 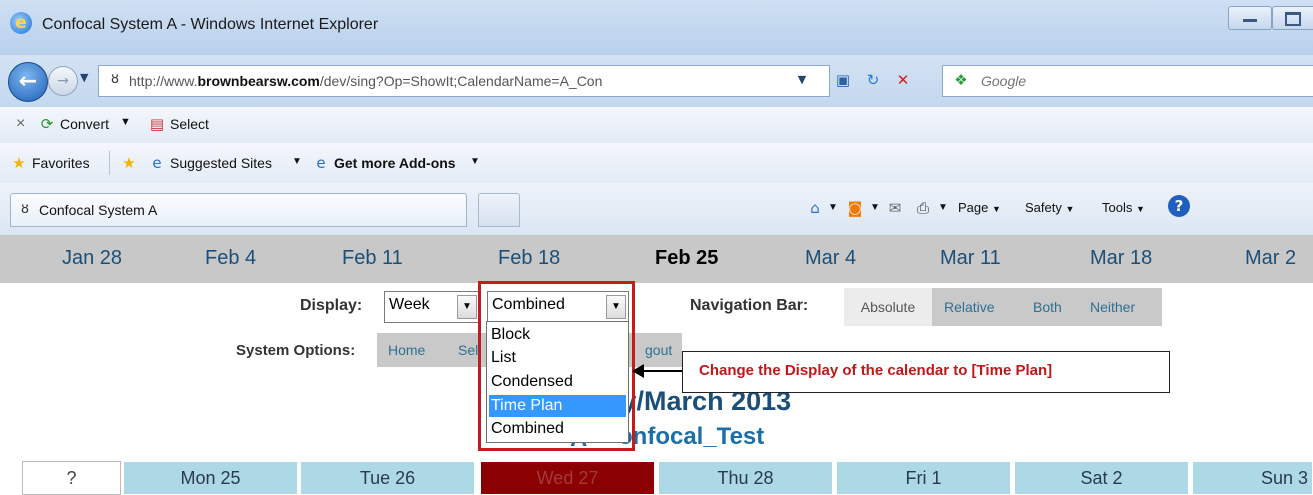 I want to click on navbar-relative-button: Relative, so click(x=969, y=307).